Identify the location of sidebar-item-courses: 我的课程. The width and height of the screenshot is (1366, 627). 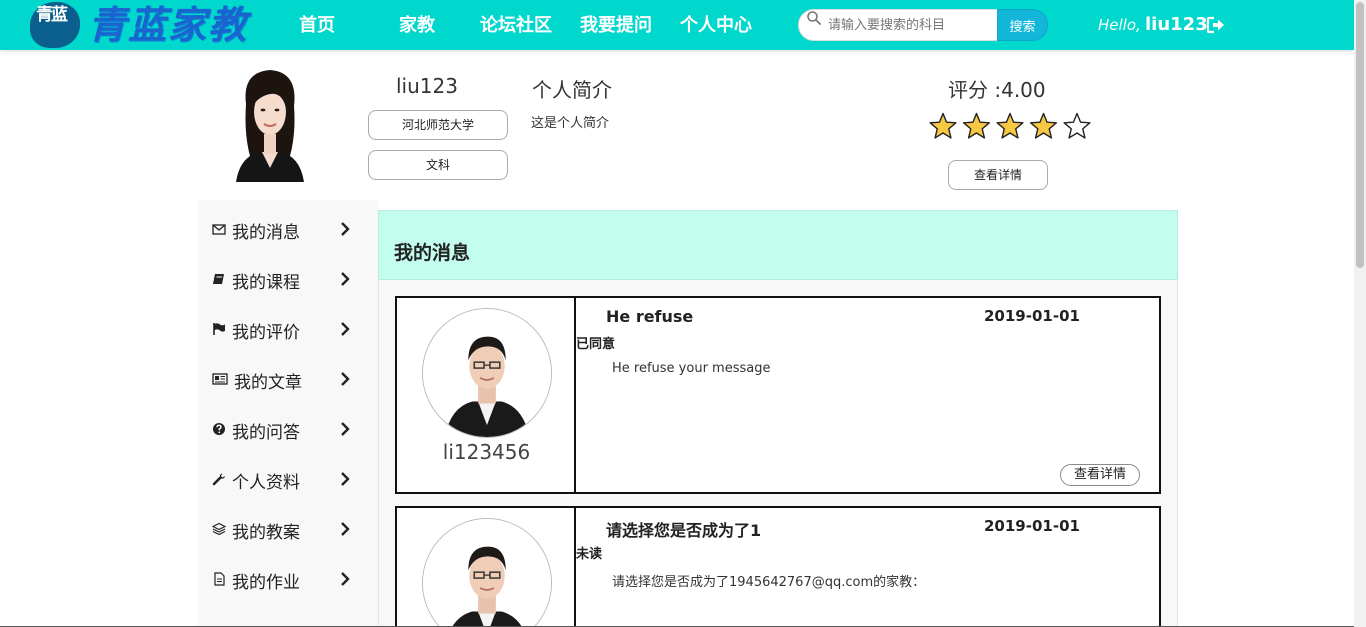
(288, 277).